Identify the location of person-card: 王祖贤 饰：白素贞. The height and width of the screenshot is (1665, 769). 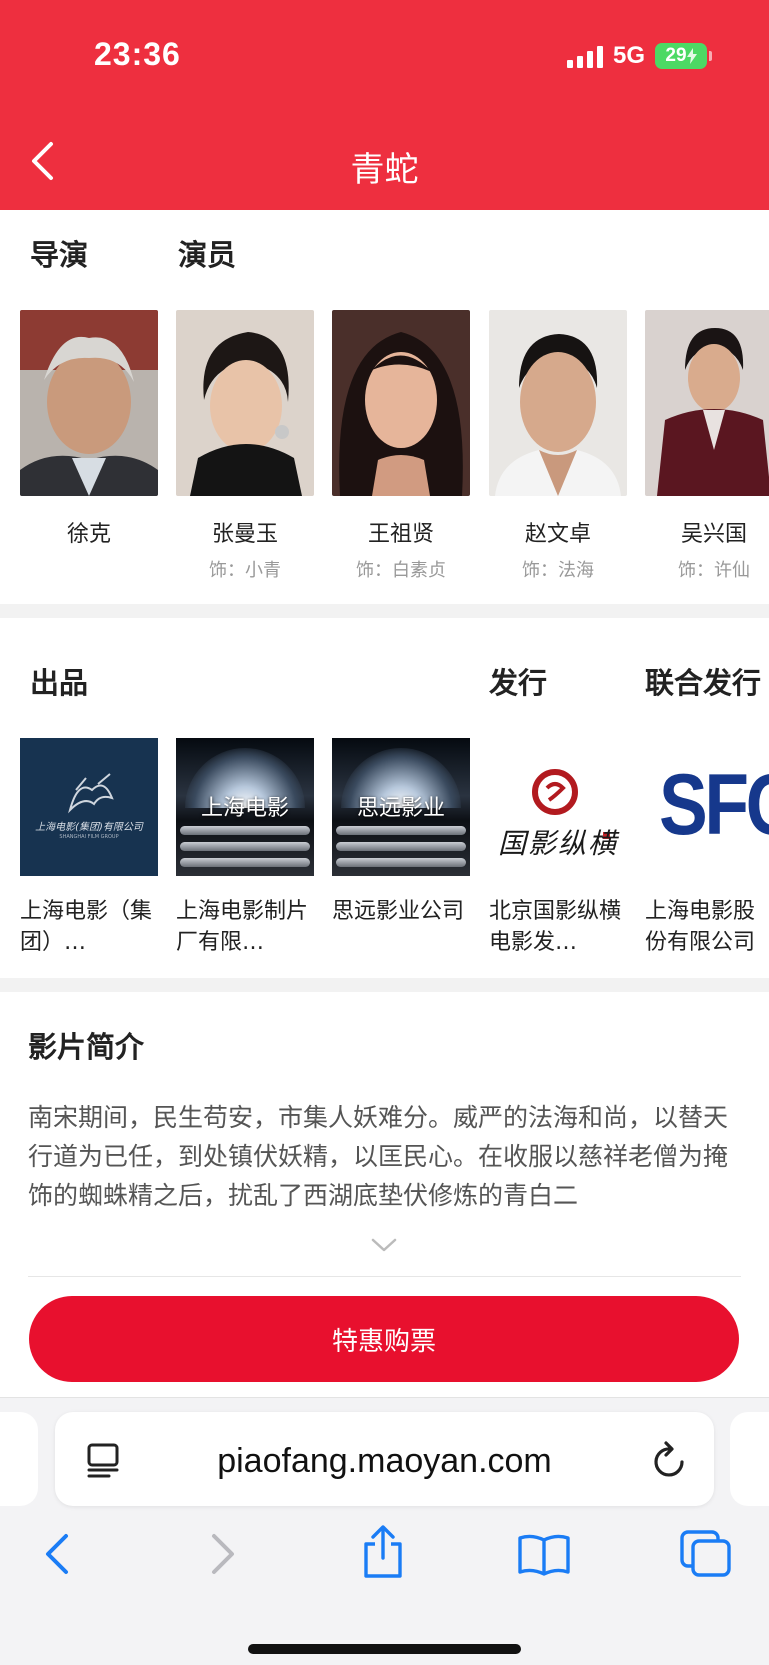
(401, 446).